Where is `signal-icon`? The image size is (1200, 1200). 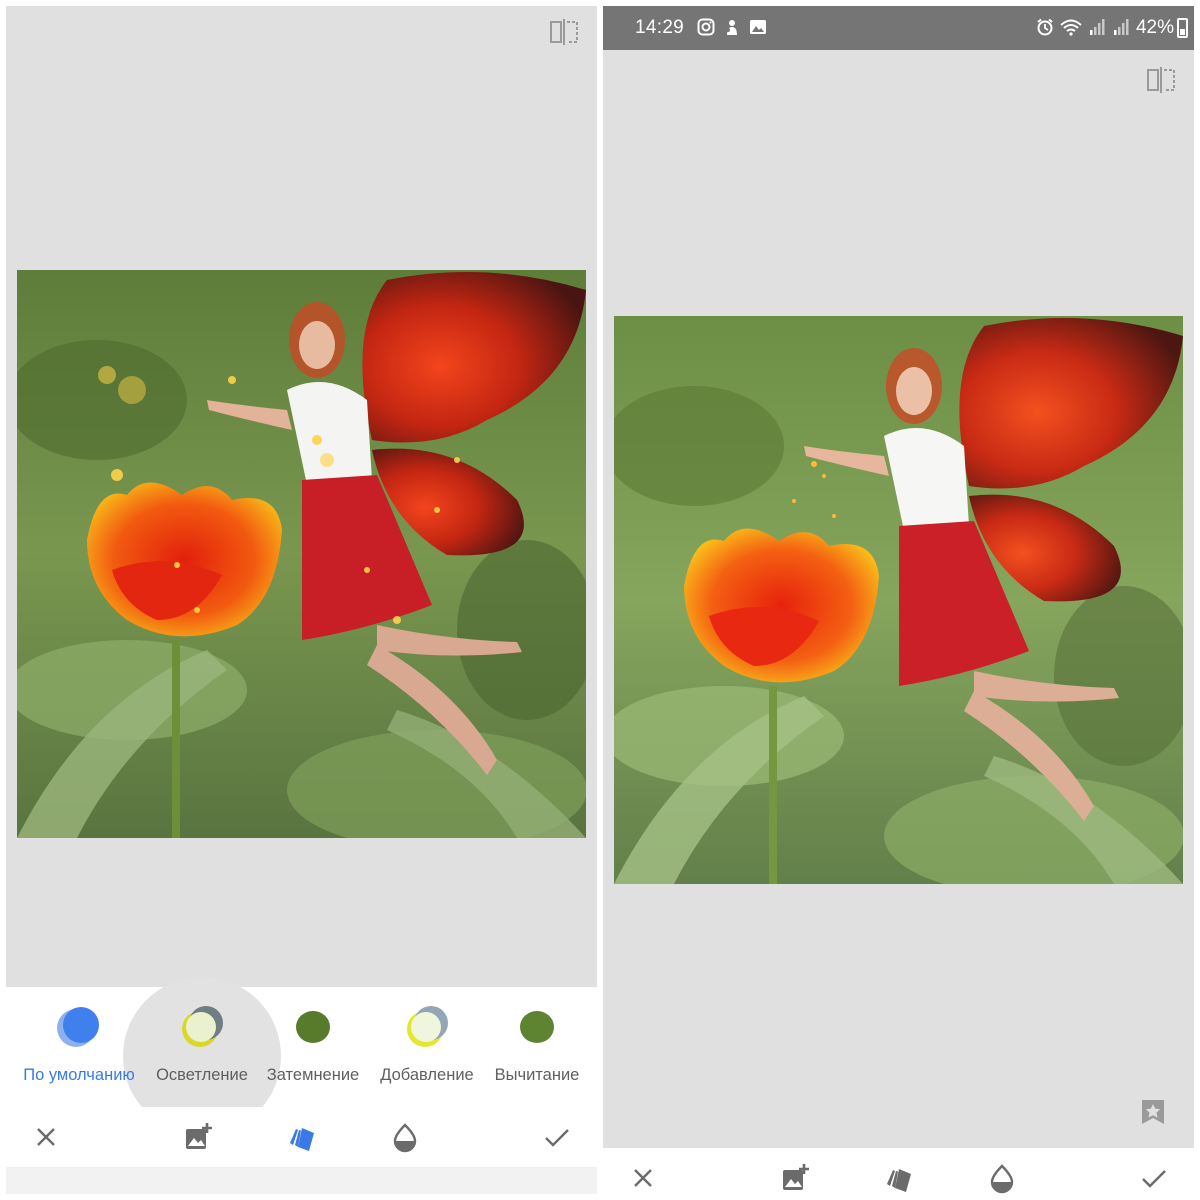
signal-icon is located at coordinates (1097, 27).